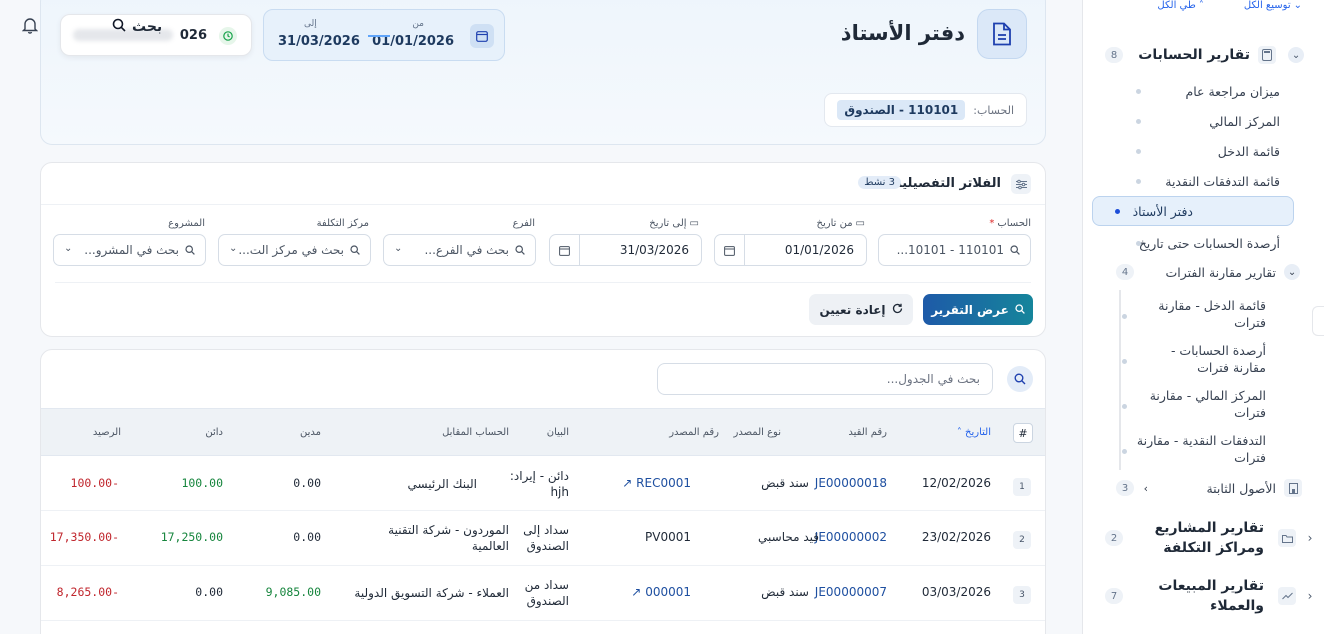 This screenshot has width=1324, height=634. Describe the element at coordinates (1273, 5) in the screenshot. I see `expand-all-button: ⌄ توسيع الكل` at that location.